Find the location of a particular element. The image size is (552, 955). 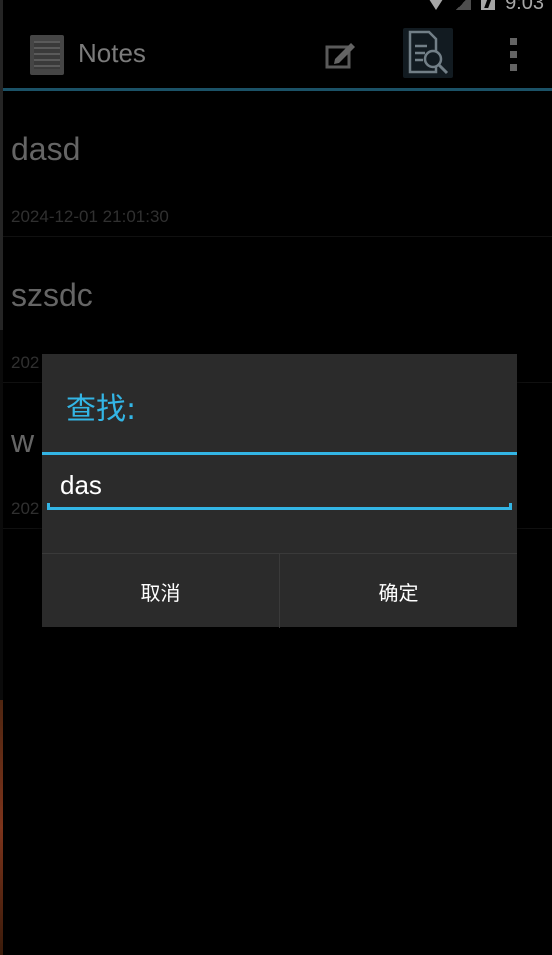

input-underline is located at coordinates (279, 508).